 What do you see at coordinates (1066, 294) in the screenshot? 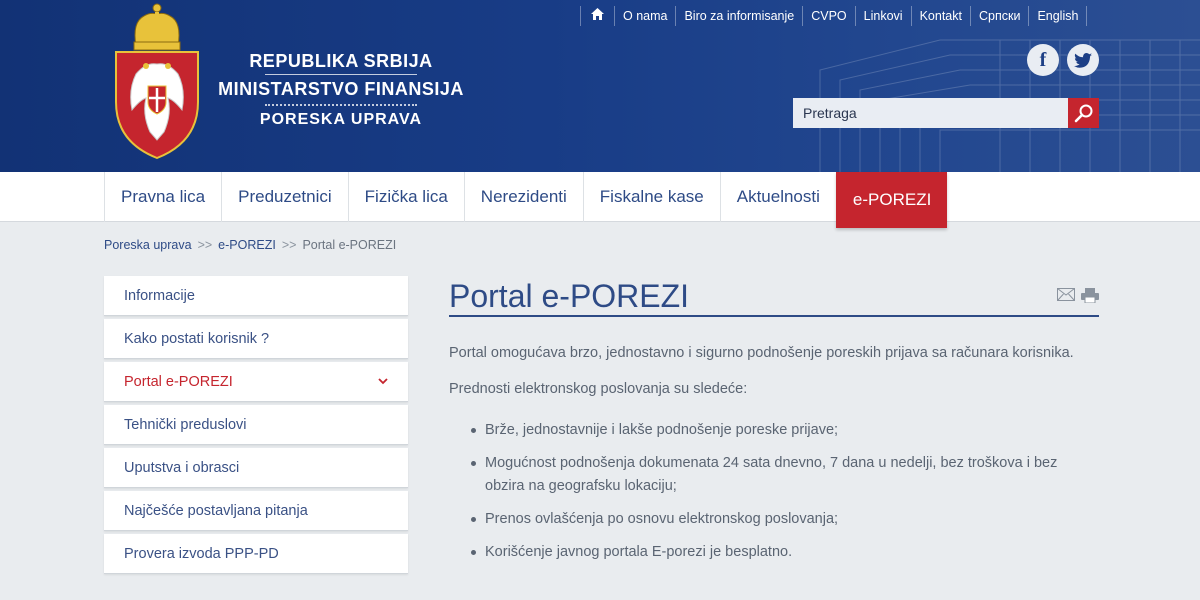
I see `email-icon` at bounding box center [1066, 294].